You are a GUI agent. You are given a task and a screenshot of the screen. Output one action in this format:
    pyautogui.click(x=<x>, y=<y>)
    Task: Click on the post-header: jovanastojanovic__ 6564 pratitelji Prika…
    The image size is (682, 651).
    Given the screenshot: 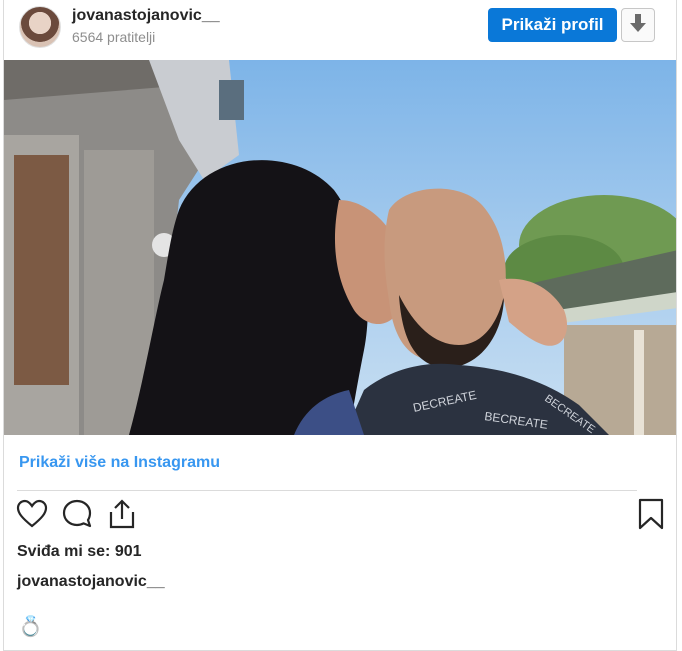 What is the action you would take?
    pyautogui.click(x=340, y=30)
    